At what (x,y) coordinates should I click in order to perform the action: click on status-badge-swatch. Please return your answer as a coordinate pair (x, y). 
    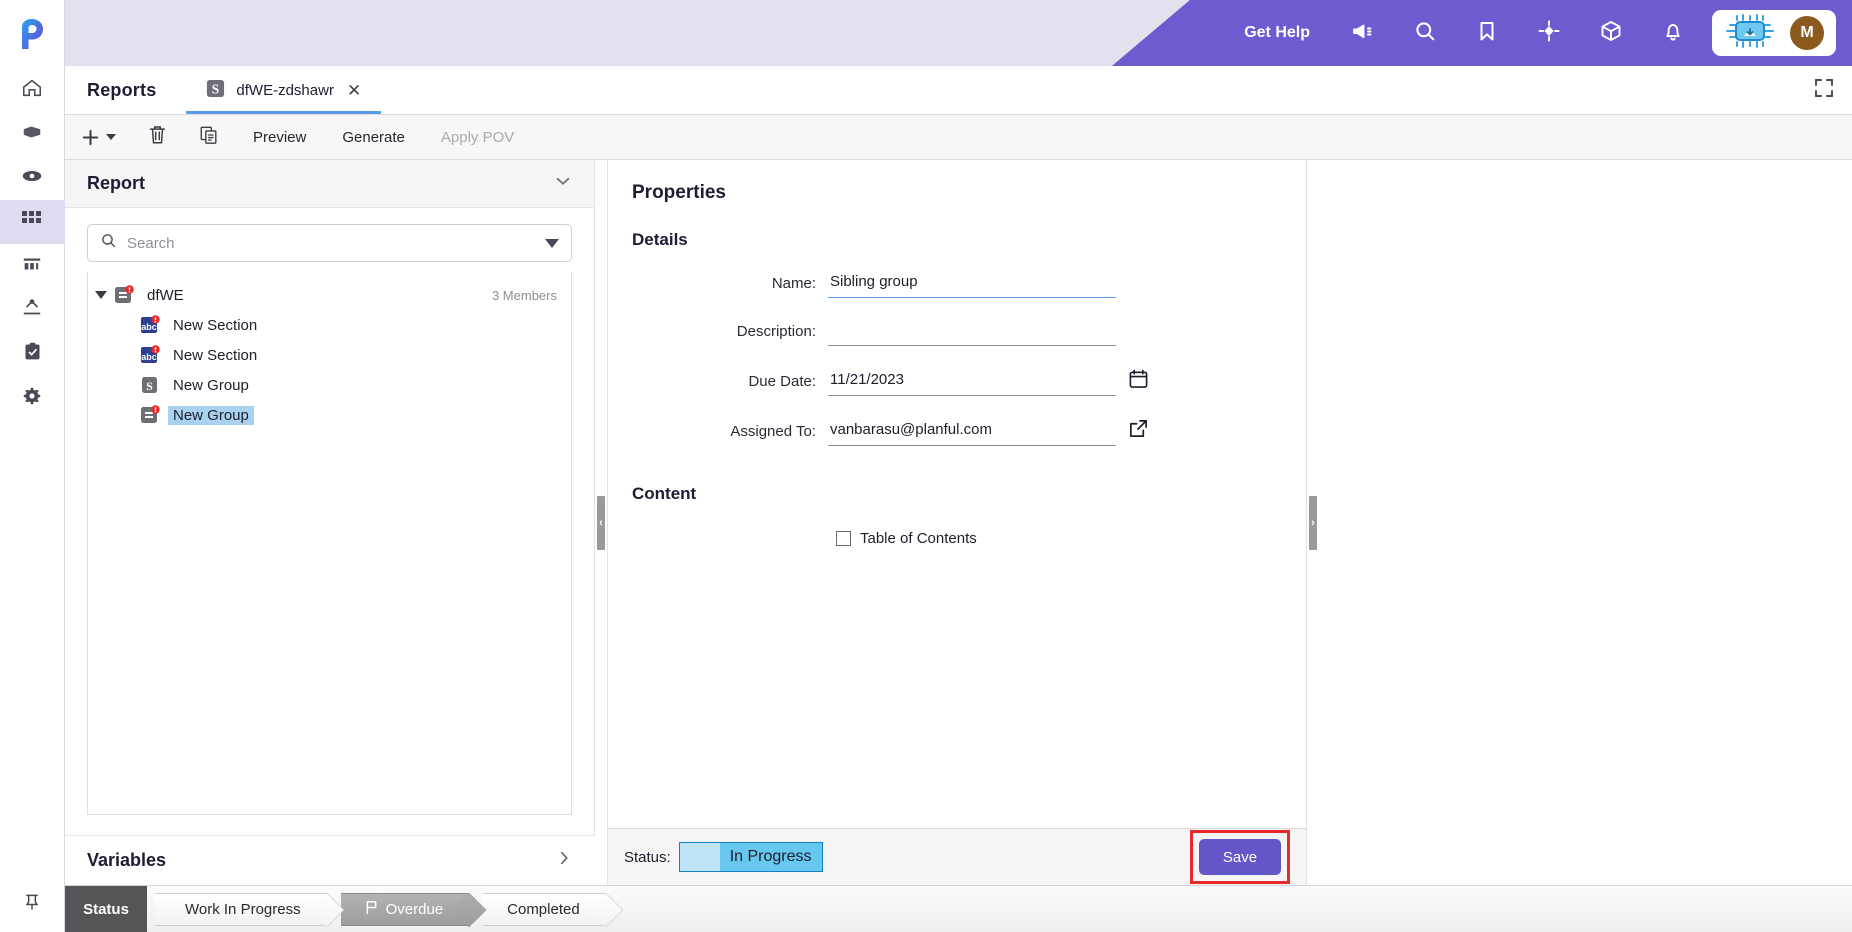
    Looking at the image, I should click on (699, 857).